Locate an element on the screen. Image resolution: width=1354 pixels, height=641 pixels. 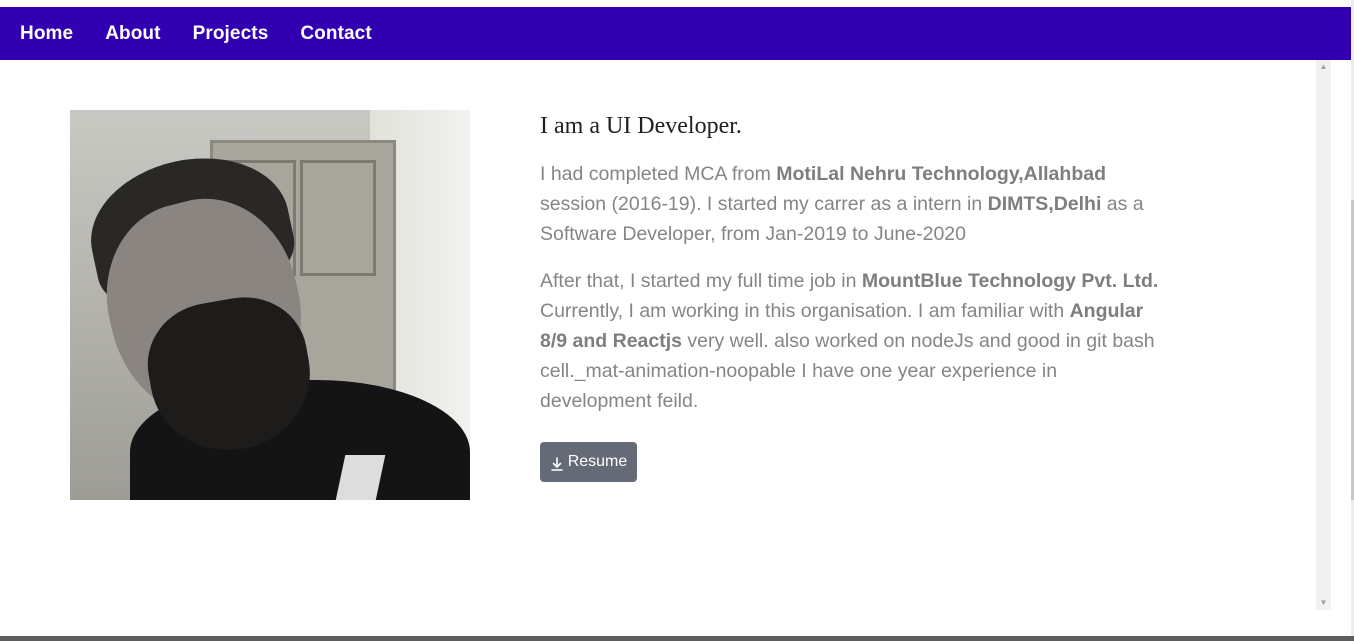
nav-home-link: Home is located at coordinates (46, 34).